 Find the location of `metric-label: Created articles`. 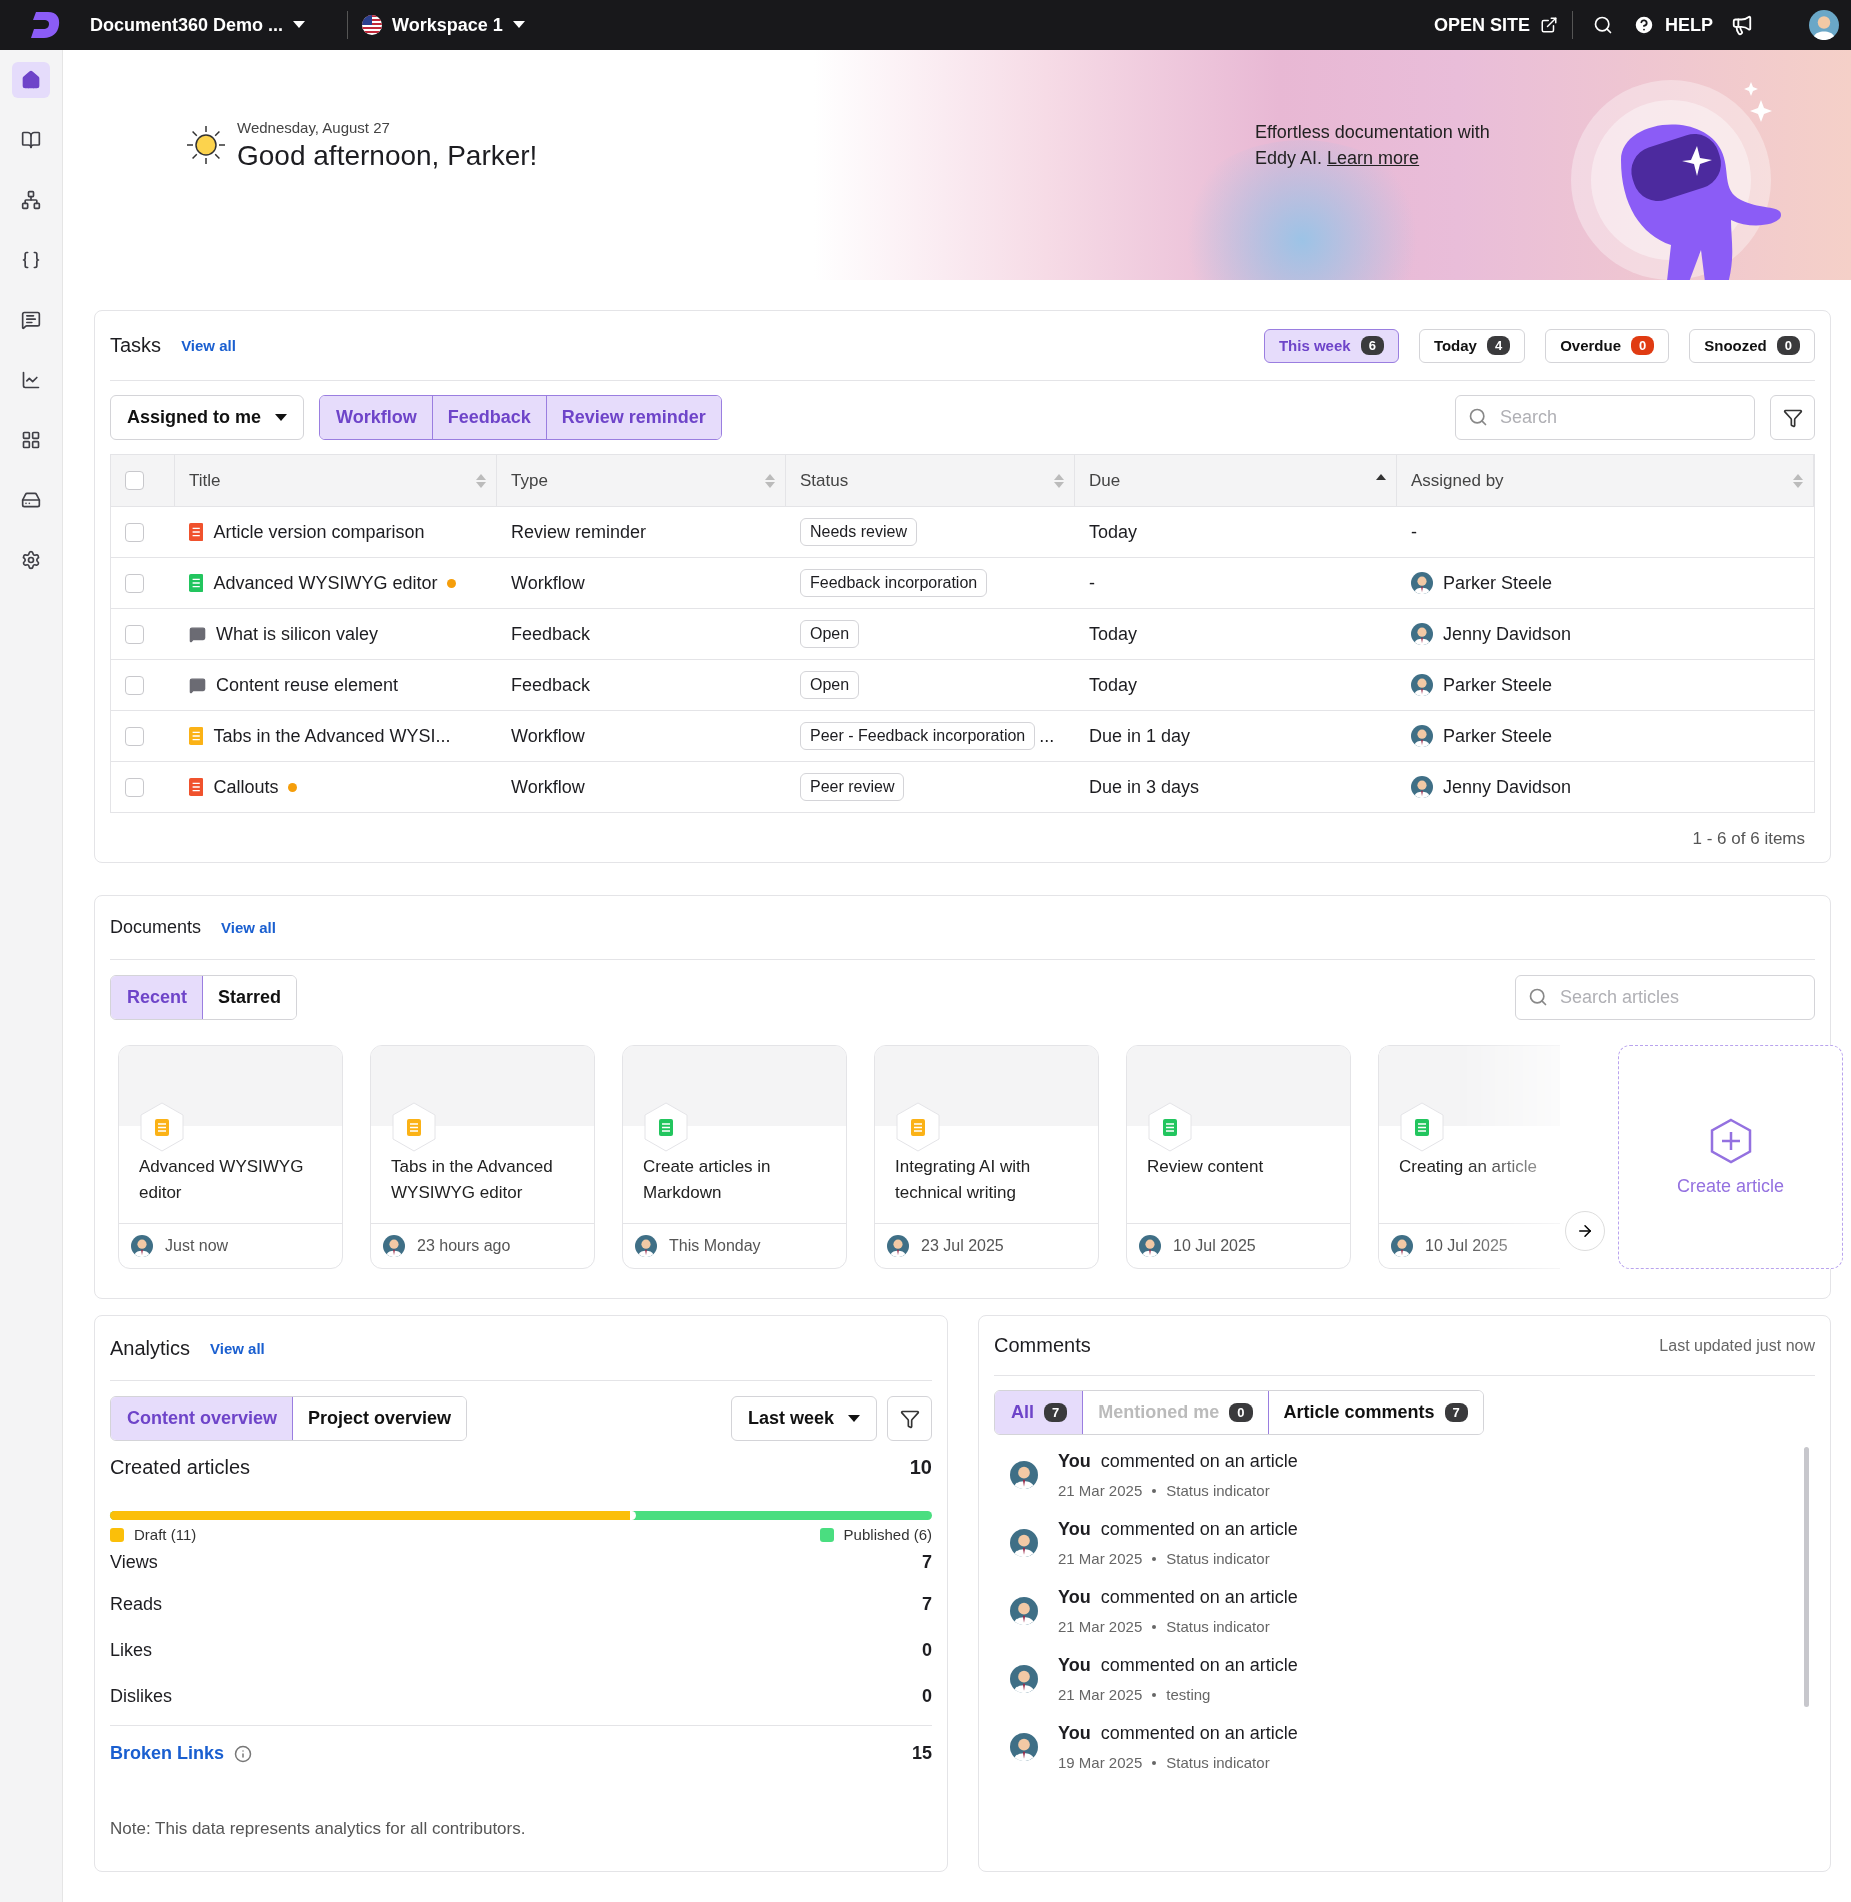

metric-label: Created articles is located at coordinates (180, 1467).